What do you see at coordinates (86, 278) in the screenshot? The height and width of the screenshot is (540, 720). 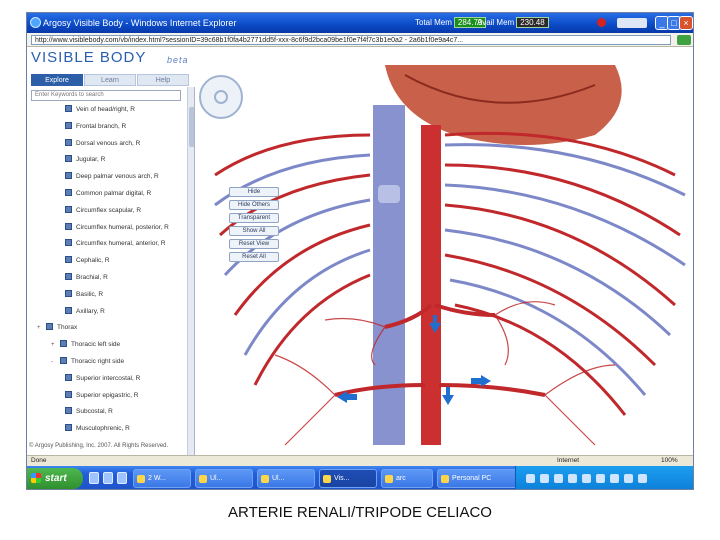 I see `tree-item: Brachial, R` at bounding box center [86, 278].